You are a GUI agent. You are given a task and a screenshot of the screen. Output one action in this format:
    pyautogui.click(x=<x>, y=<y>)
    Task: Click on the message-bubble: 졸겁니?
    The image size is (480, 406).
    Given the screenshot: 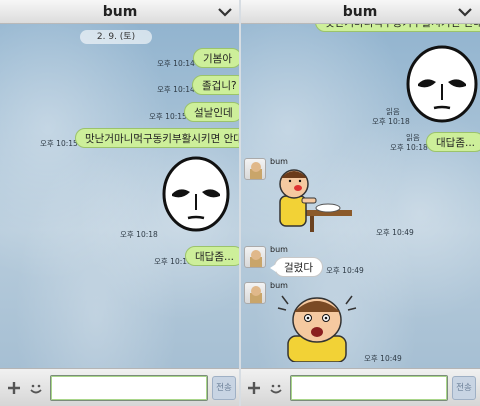 What is the action you would take?
    pyautogui.click(x=216, y=85)
    